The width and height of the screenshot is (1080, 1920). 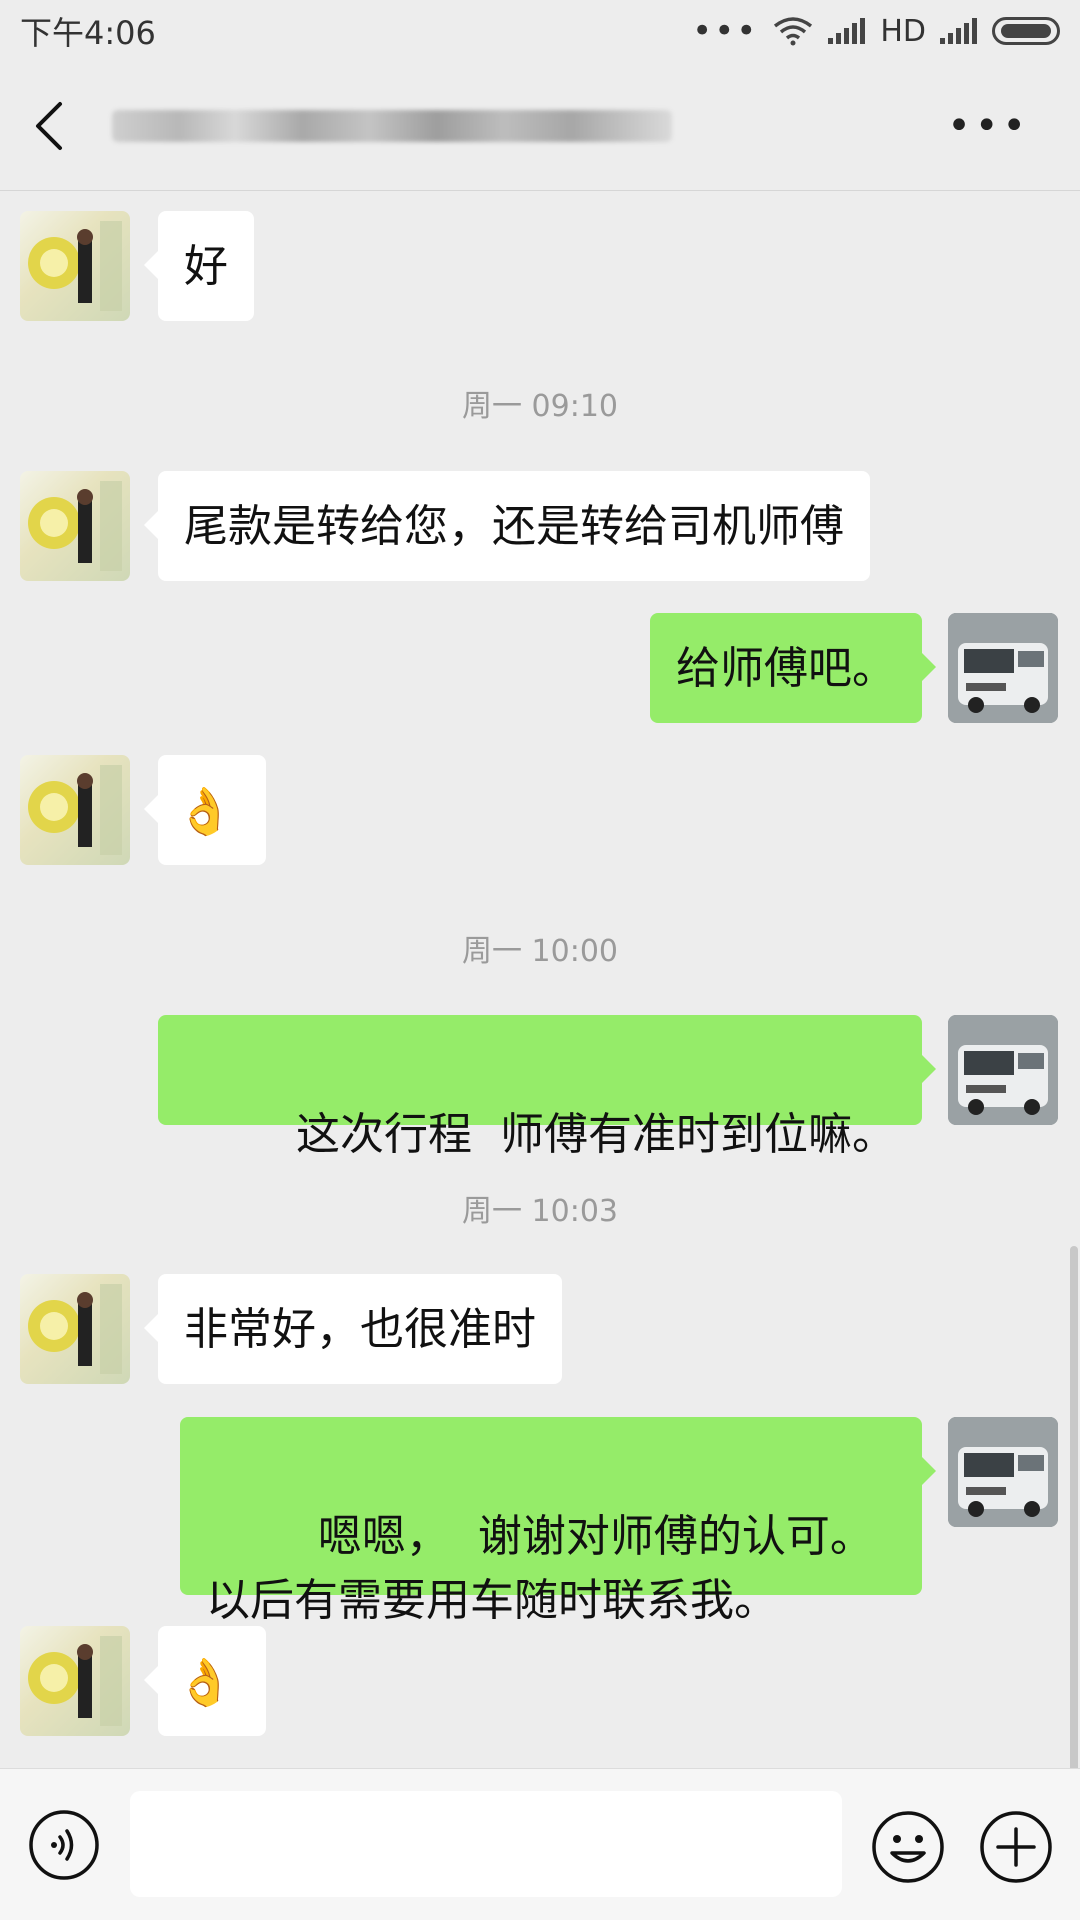 What do you see at coordinates (540, 951) in the screenshot?
I see `timestamp: 周一 10:00` at bounding box center [540, 951].